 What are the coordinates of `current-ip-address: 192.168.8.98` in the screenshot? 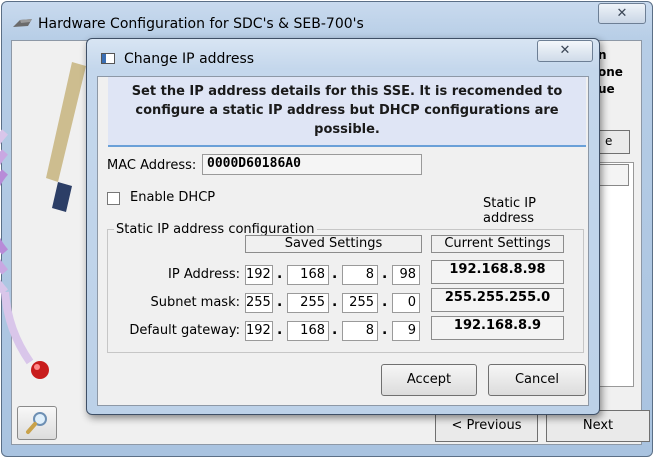 It's located at (497, 272).